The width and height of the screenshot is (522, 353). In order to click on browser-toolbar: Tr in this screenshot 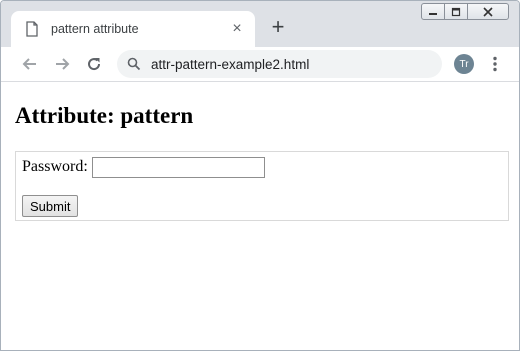, I will do `click(260, 64)`.